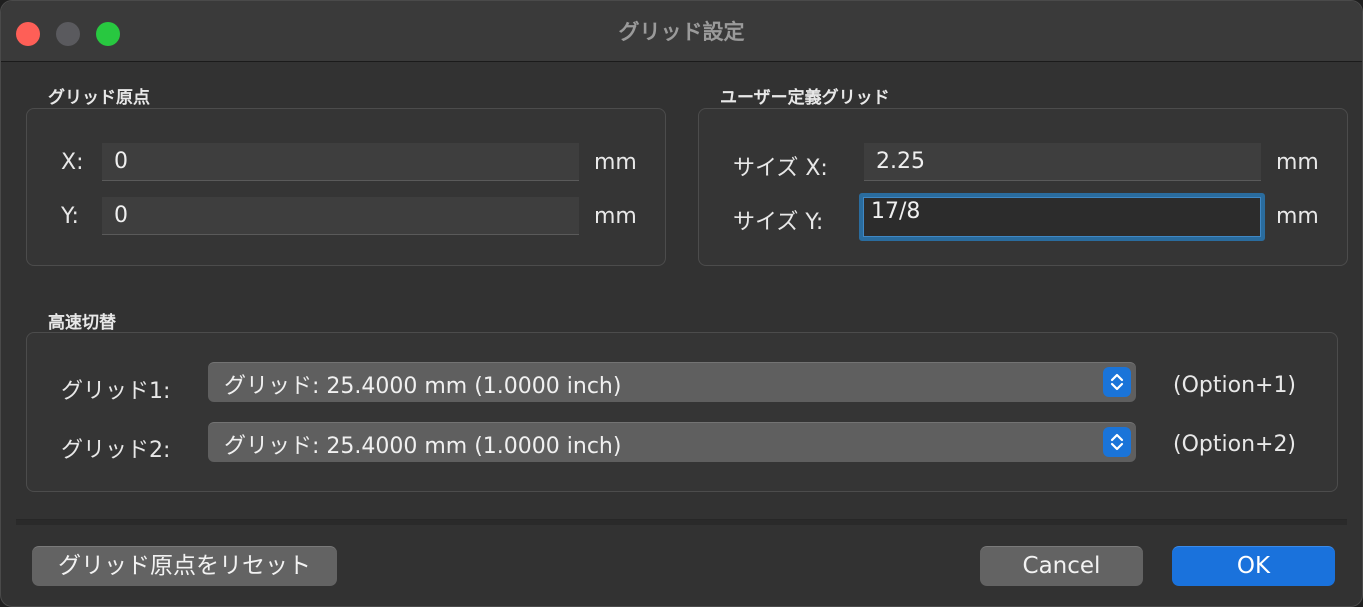 This screenshot has height=607, width=1363. What do you see at coordinates (346, 187) in the screenshot?
I see `grid-origin-group: X: 0 mm Y: 0 mm` at bounding box center [346, 187].